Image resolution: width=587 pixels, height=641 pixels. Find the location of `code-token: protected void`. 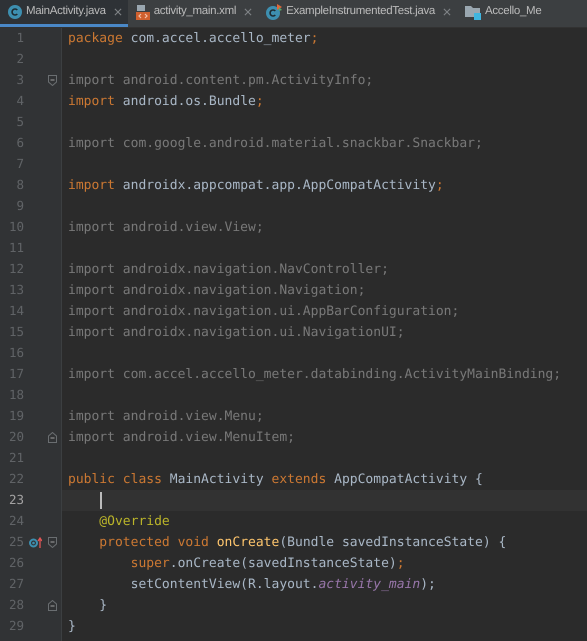

code-token: protected void is located at coordinates (154, 543).